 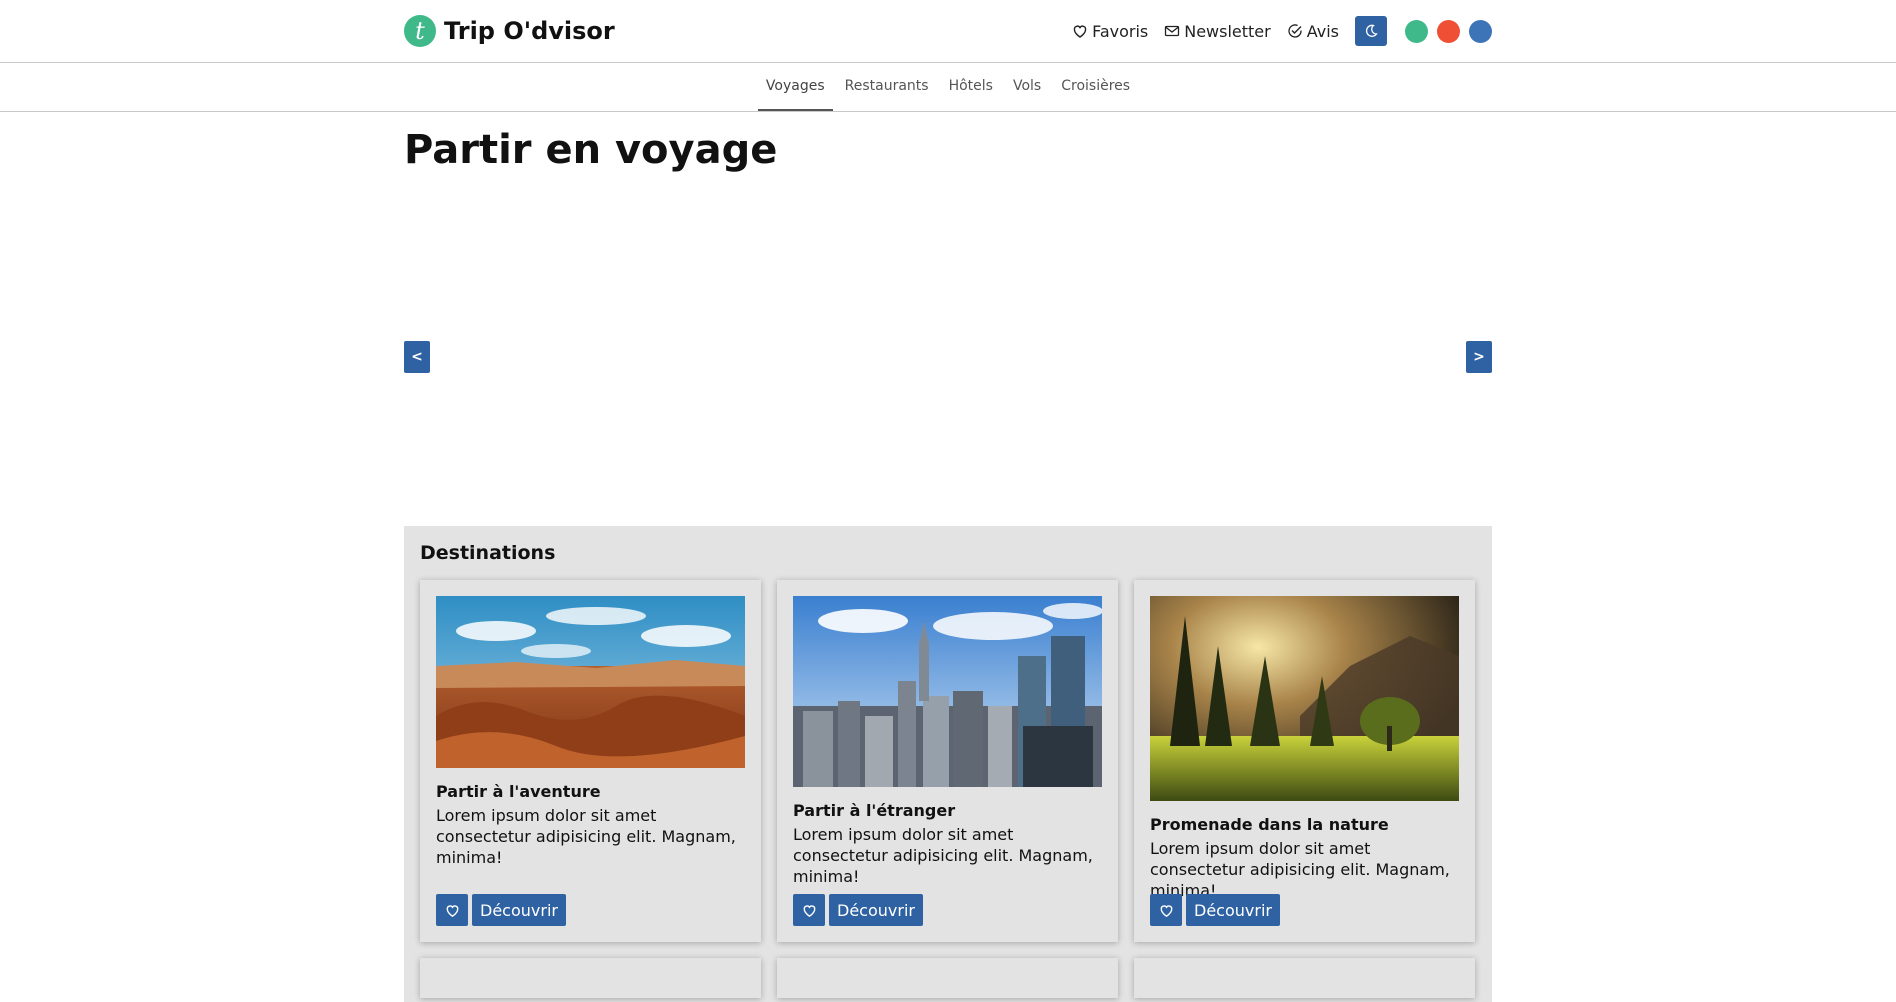 I want to click on tab-voyages: Voyages, so click(x=795, y=87).